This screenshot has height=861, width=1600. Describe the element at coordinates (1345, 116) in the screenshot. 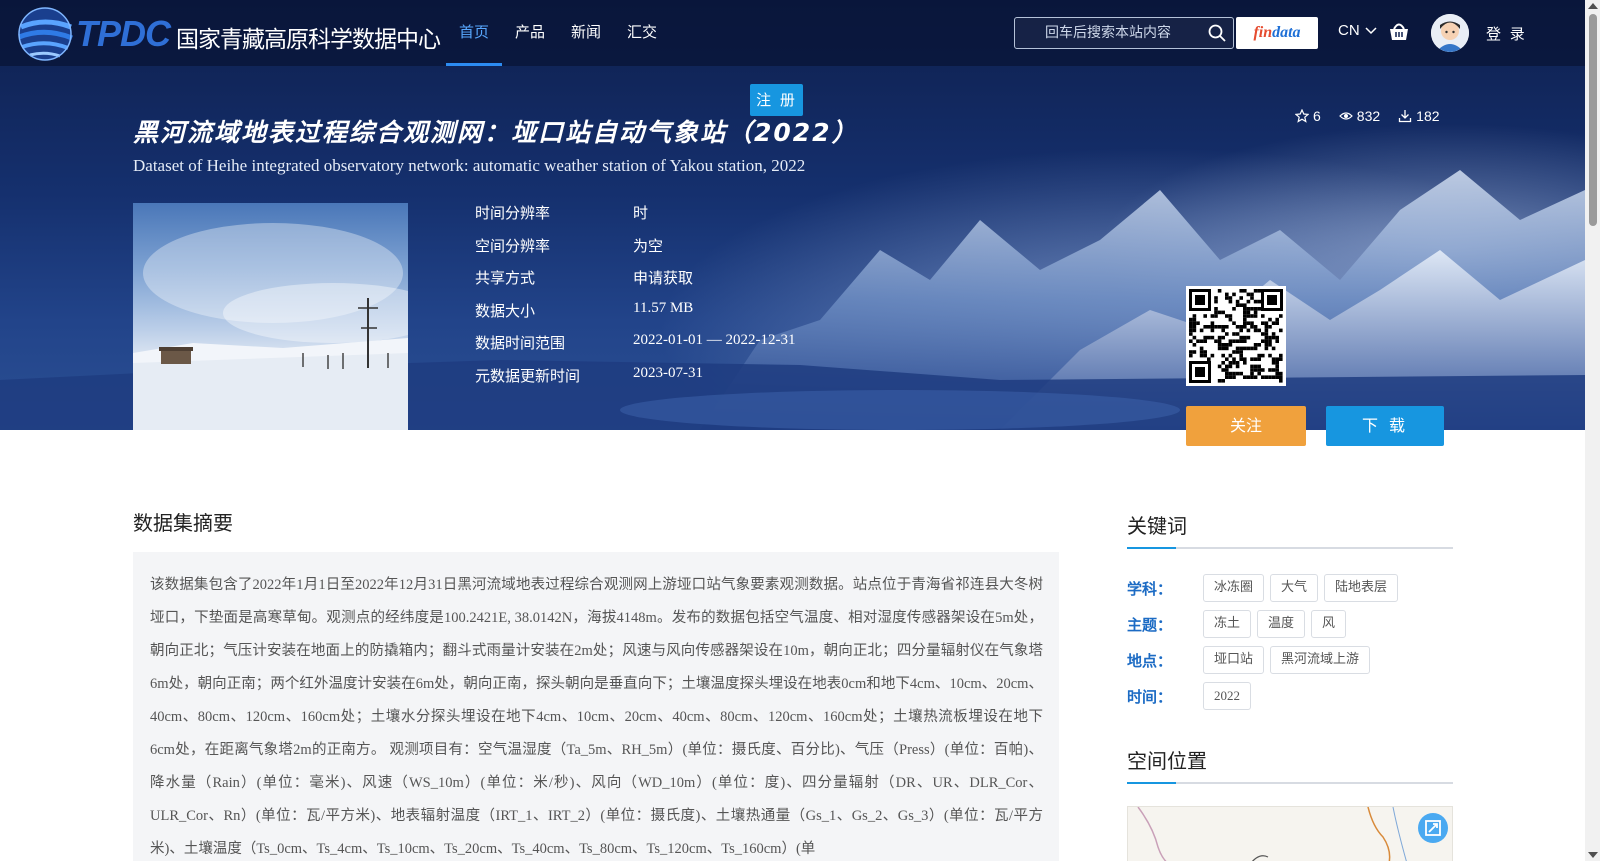

I see `eye-icon` at that location.